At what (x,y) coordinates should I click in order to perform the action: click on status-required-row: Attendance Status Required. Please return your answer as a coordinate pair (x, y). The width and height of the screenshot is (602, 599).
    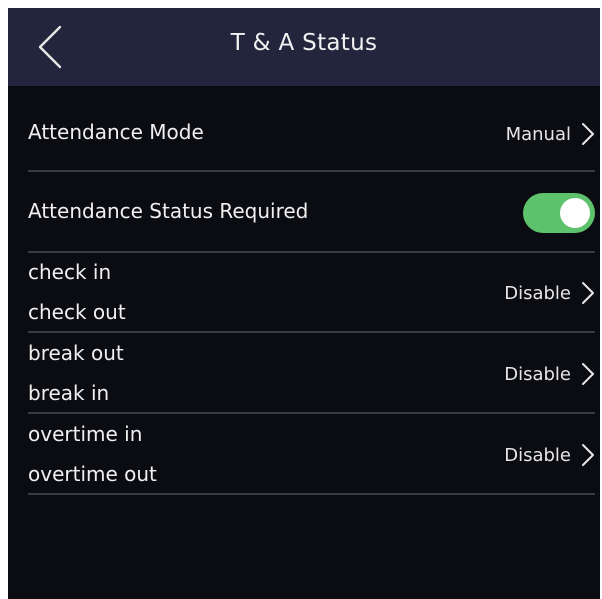
    Looking at the image, I should click on (311, 213).